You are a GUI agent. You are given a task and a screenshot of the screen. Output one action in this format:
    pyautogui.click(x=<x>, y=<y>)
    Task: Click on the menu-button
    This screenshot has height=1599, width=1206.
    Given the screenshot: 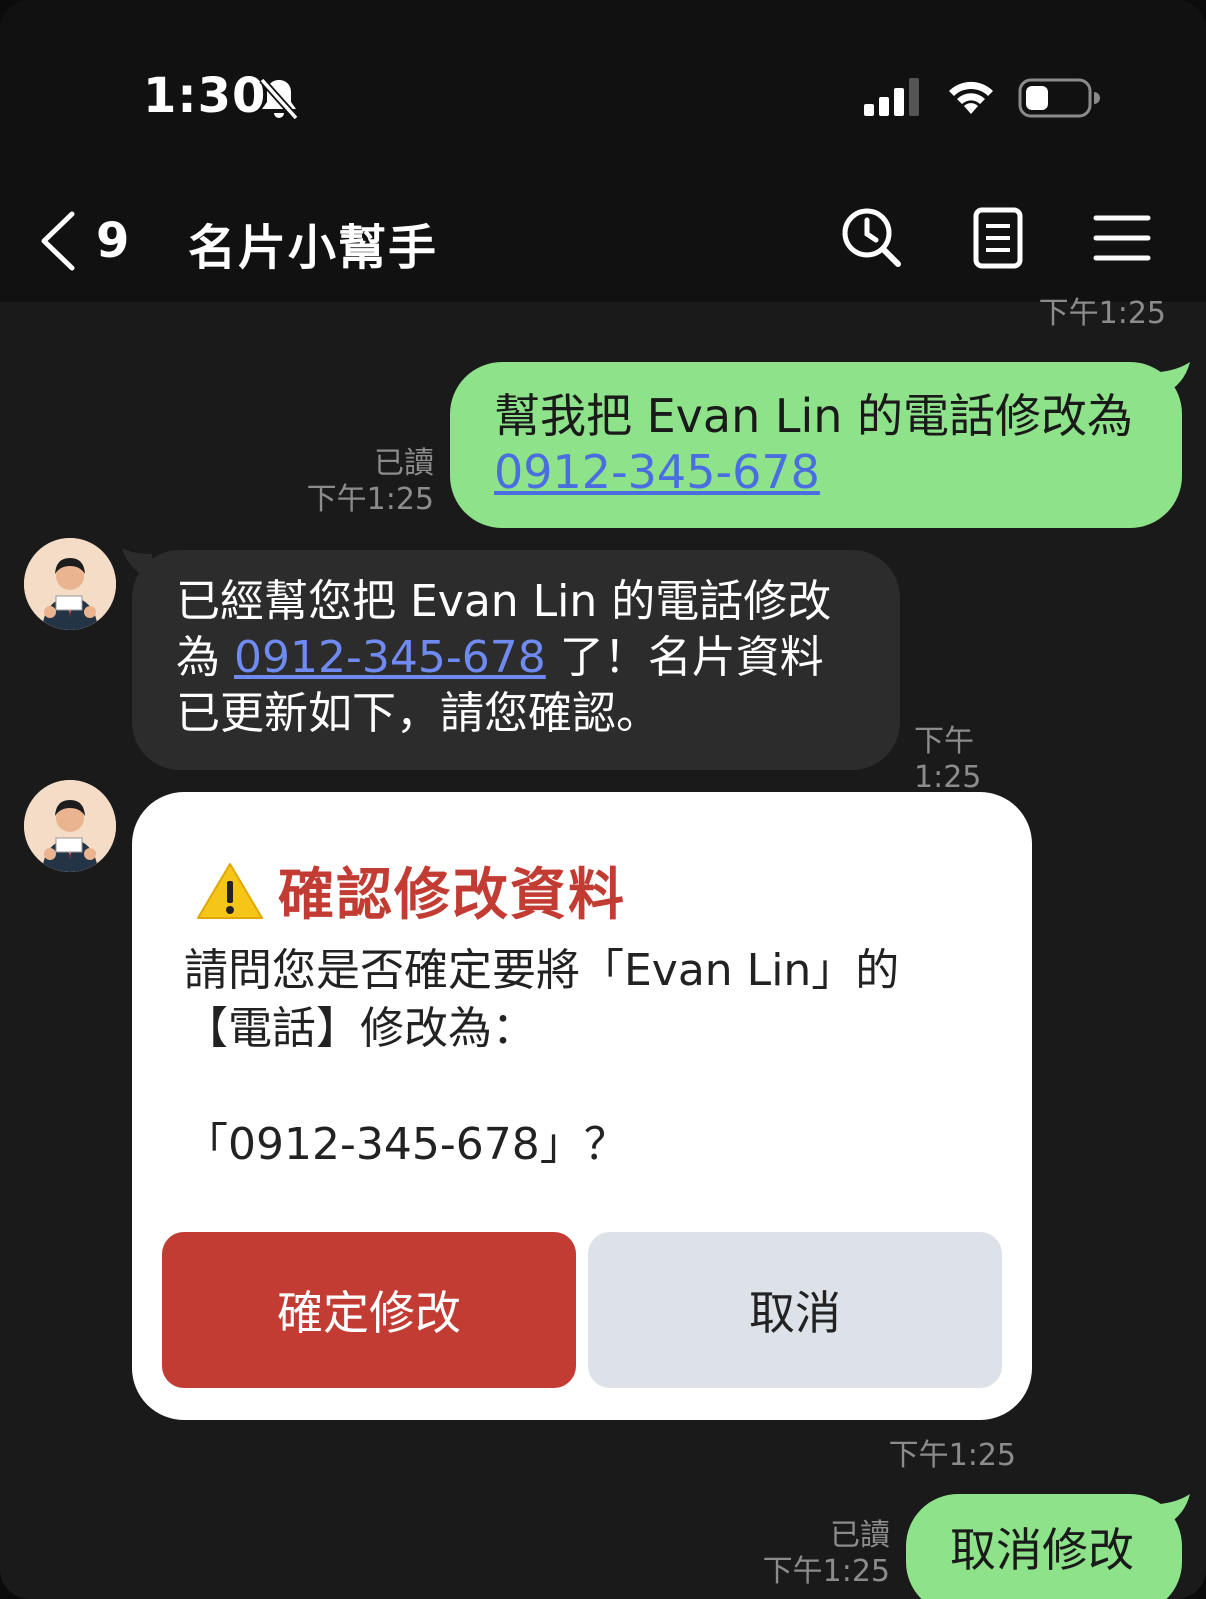 What is the action you would take?
    pyautogui.click(x=1122, y=238)
    